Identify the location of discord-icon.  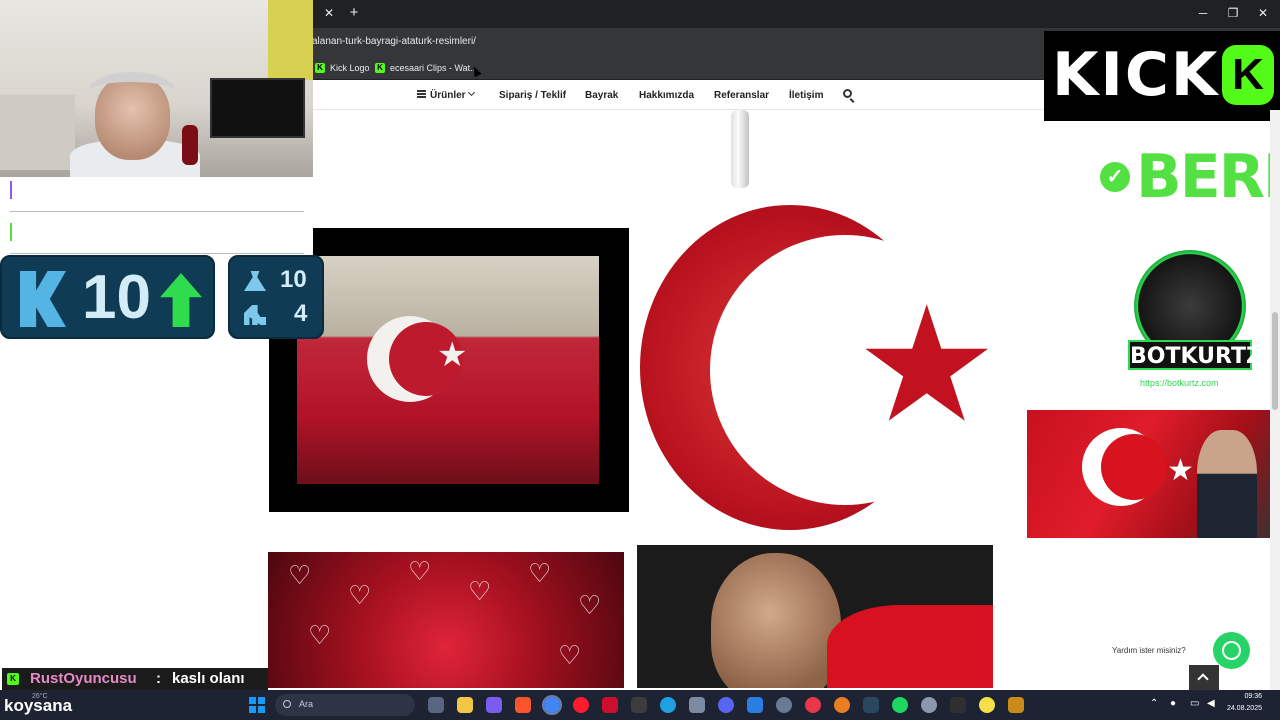
(726, 705).